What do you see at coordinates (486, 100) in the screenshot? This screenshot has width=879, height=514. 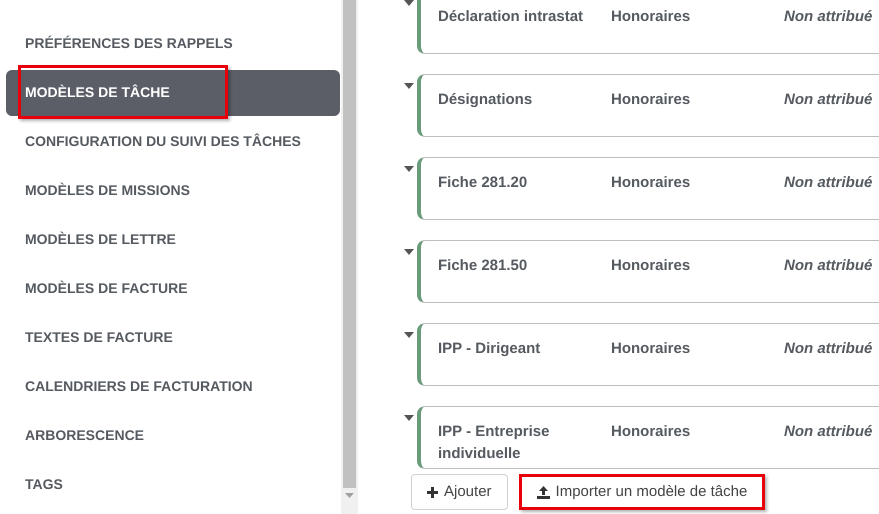 I see `task-name: Désignations` at bounding box center [486, 100].